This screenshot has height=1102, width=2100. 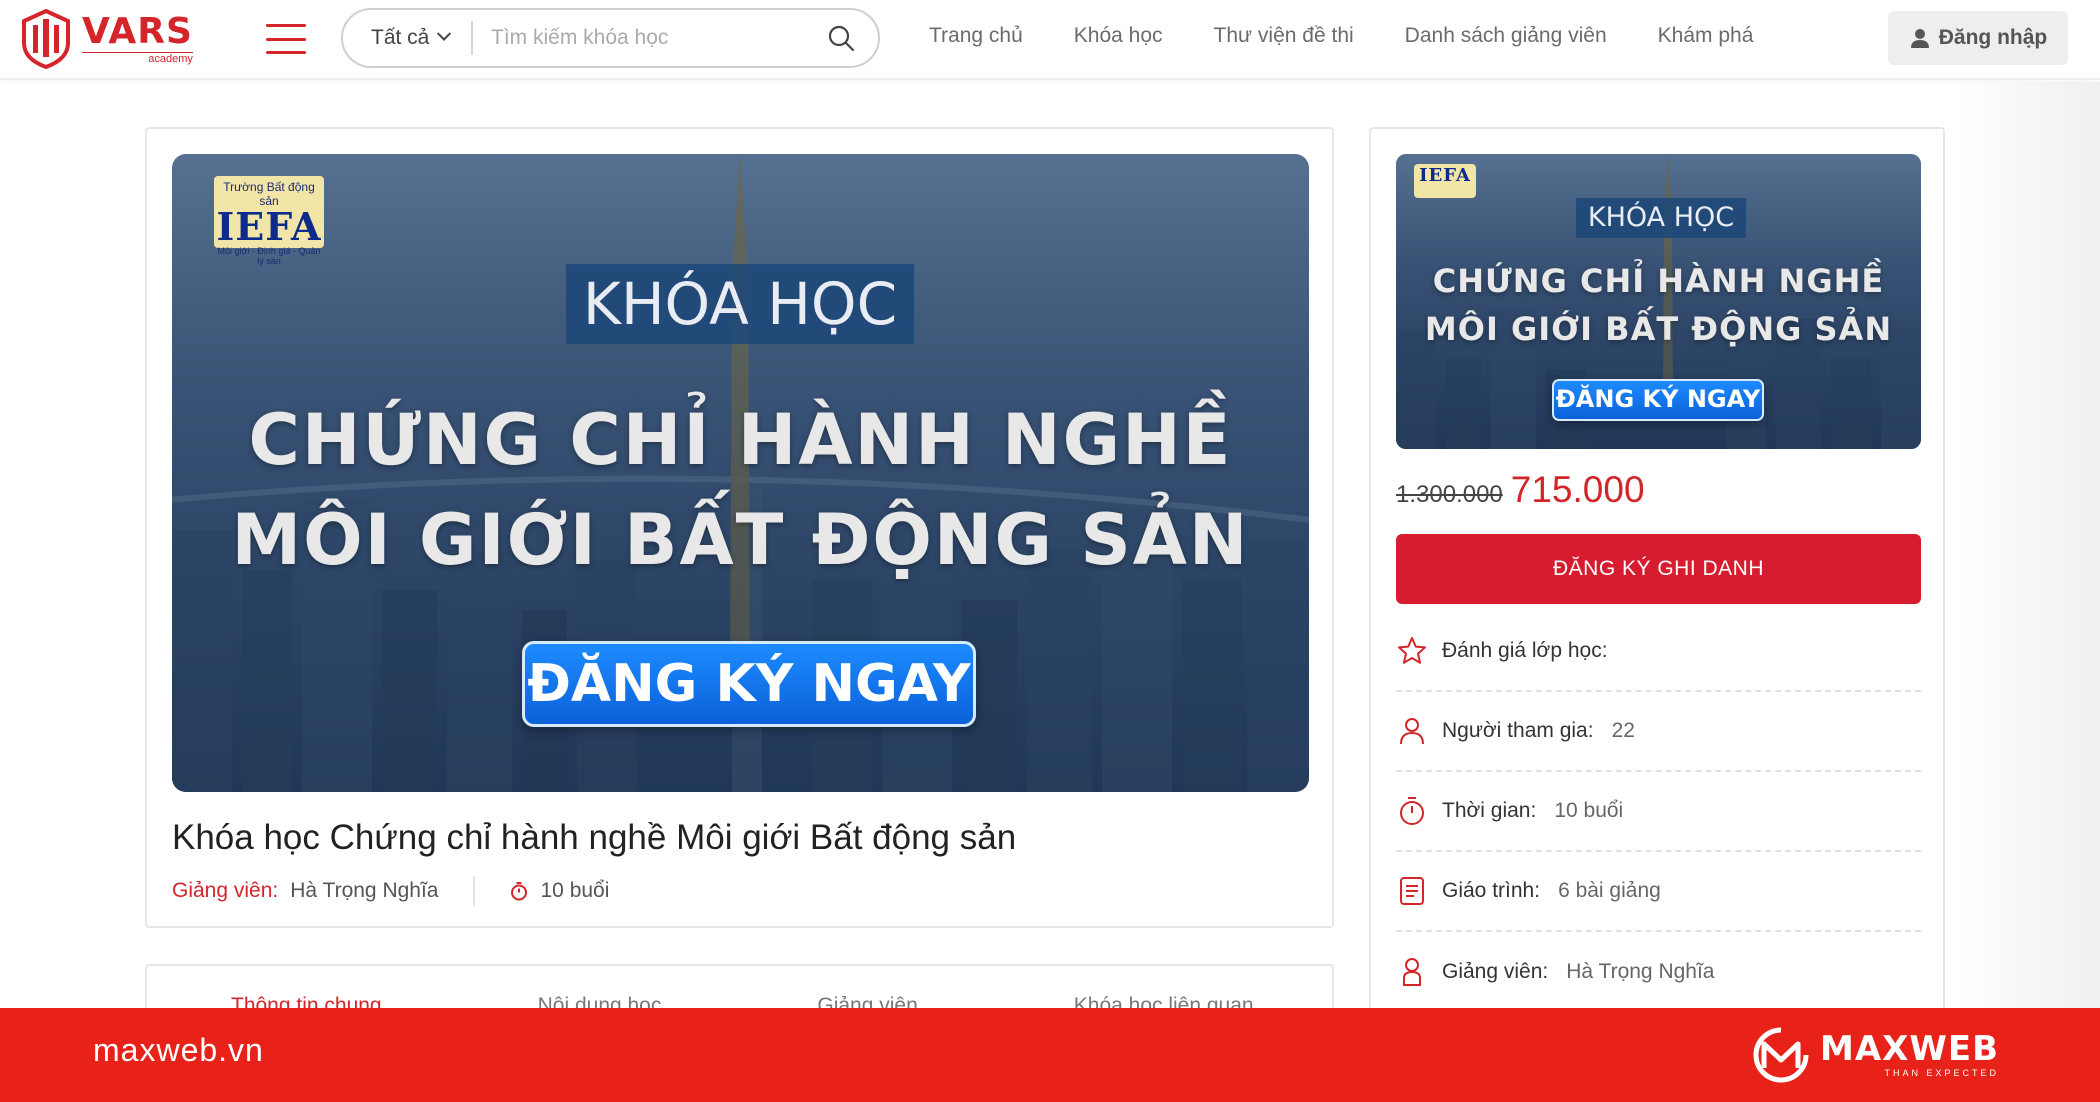 What do you see at coordinates (444, 33) in the screenshot?
I see `chevron-down-icon` at bounding box center [444, 33].